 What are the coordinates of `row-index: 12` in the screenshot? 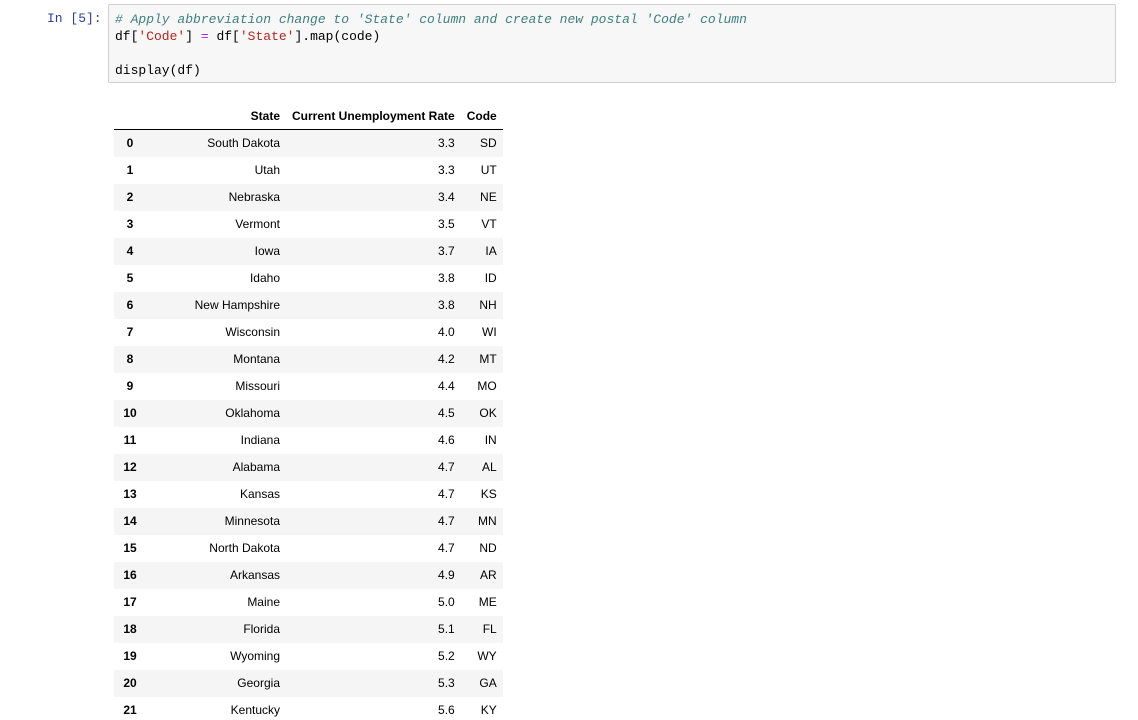 It's located at (130, 467).